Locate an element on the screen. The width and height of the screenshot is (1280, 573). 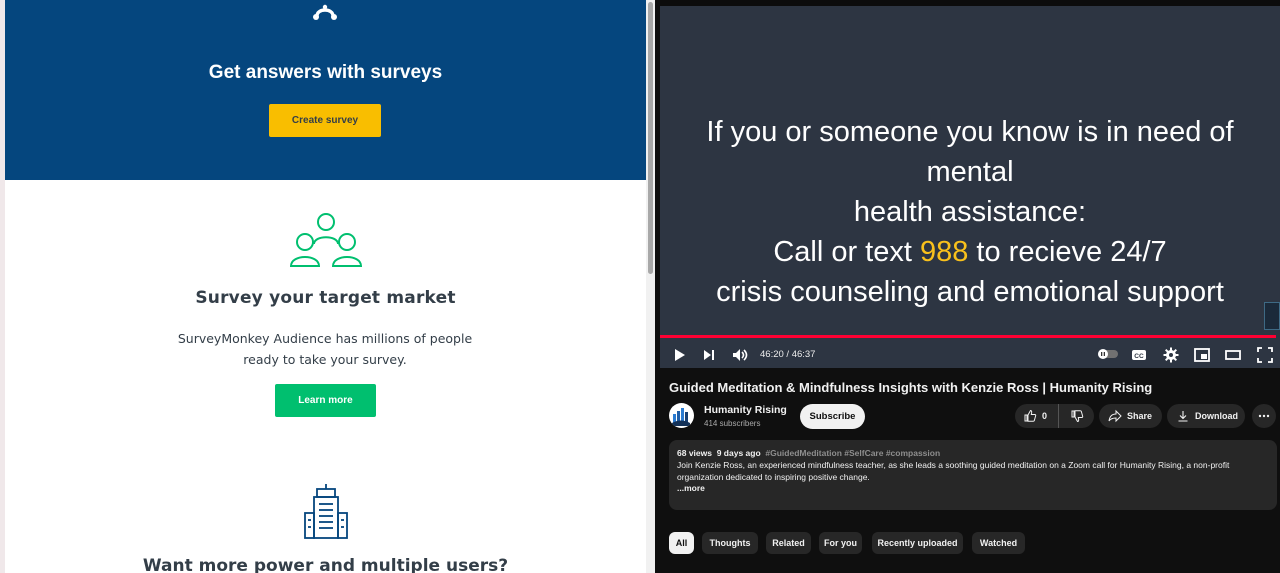
more-actions-button is located at coordinates (1264, 416).